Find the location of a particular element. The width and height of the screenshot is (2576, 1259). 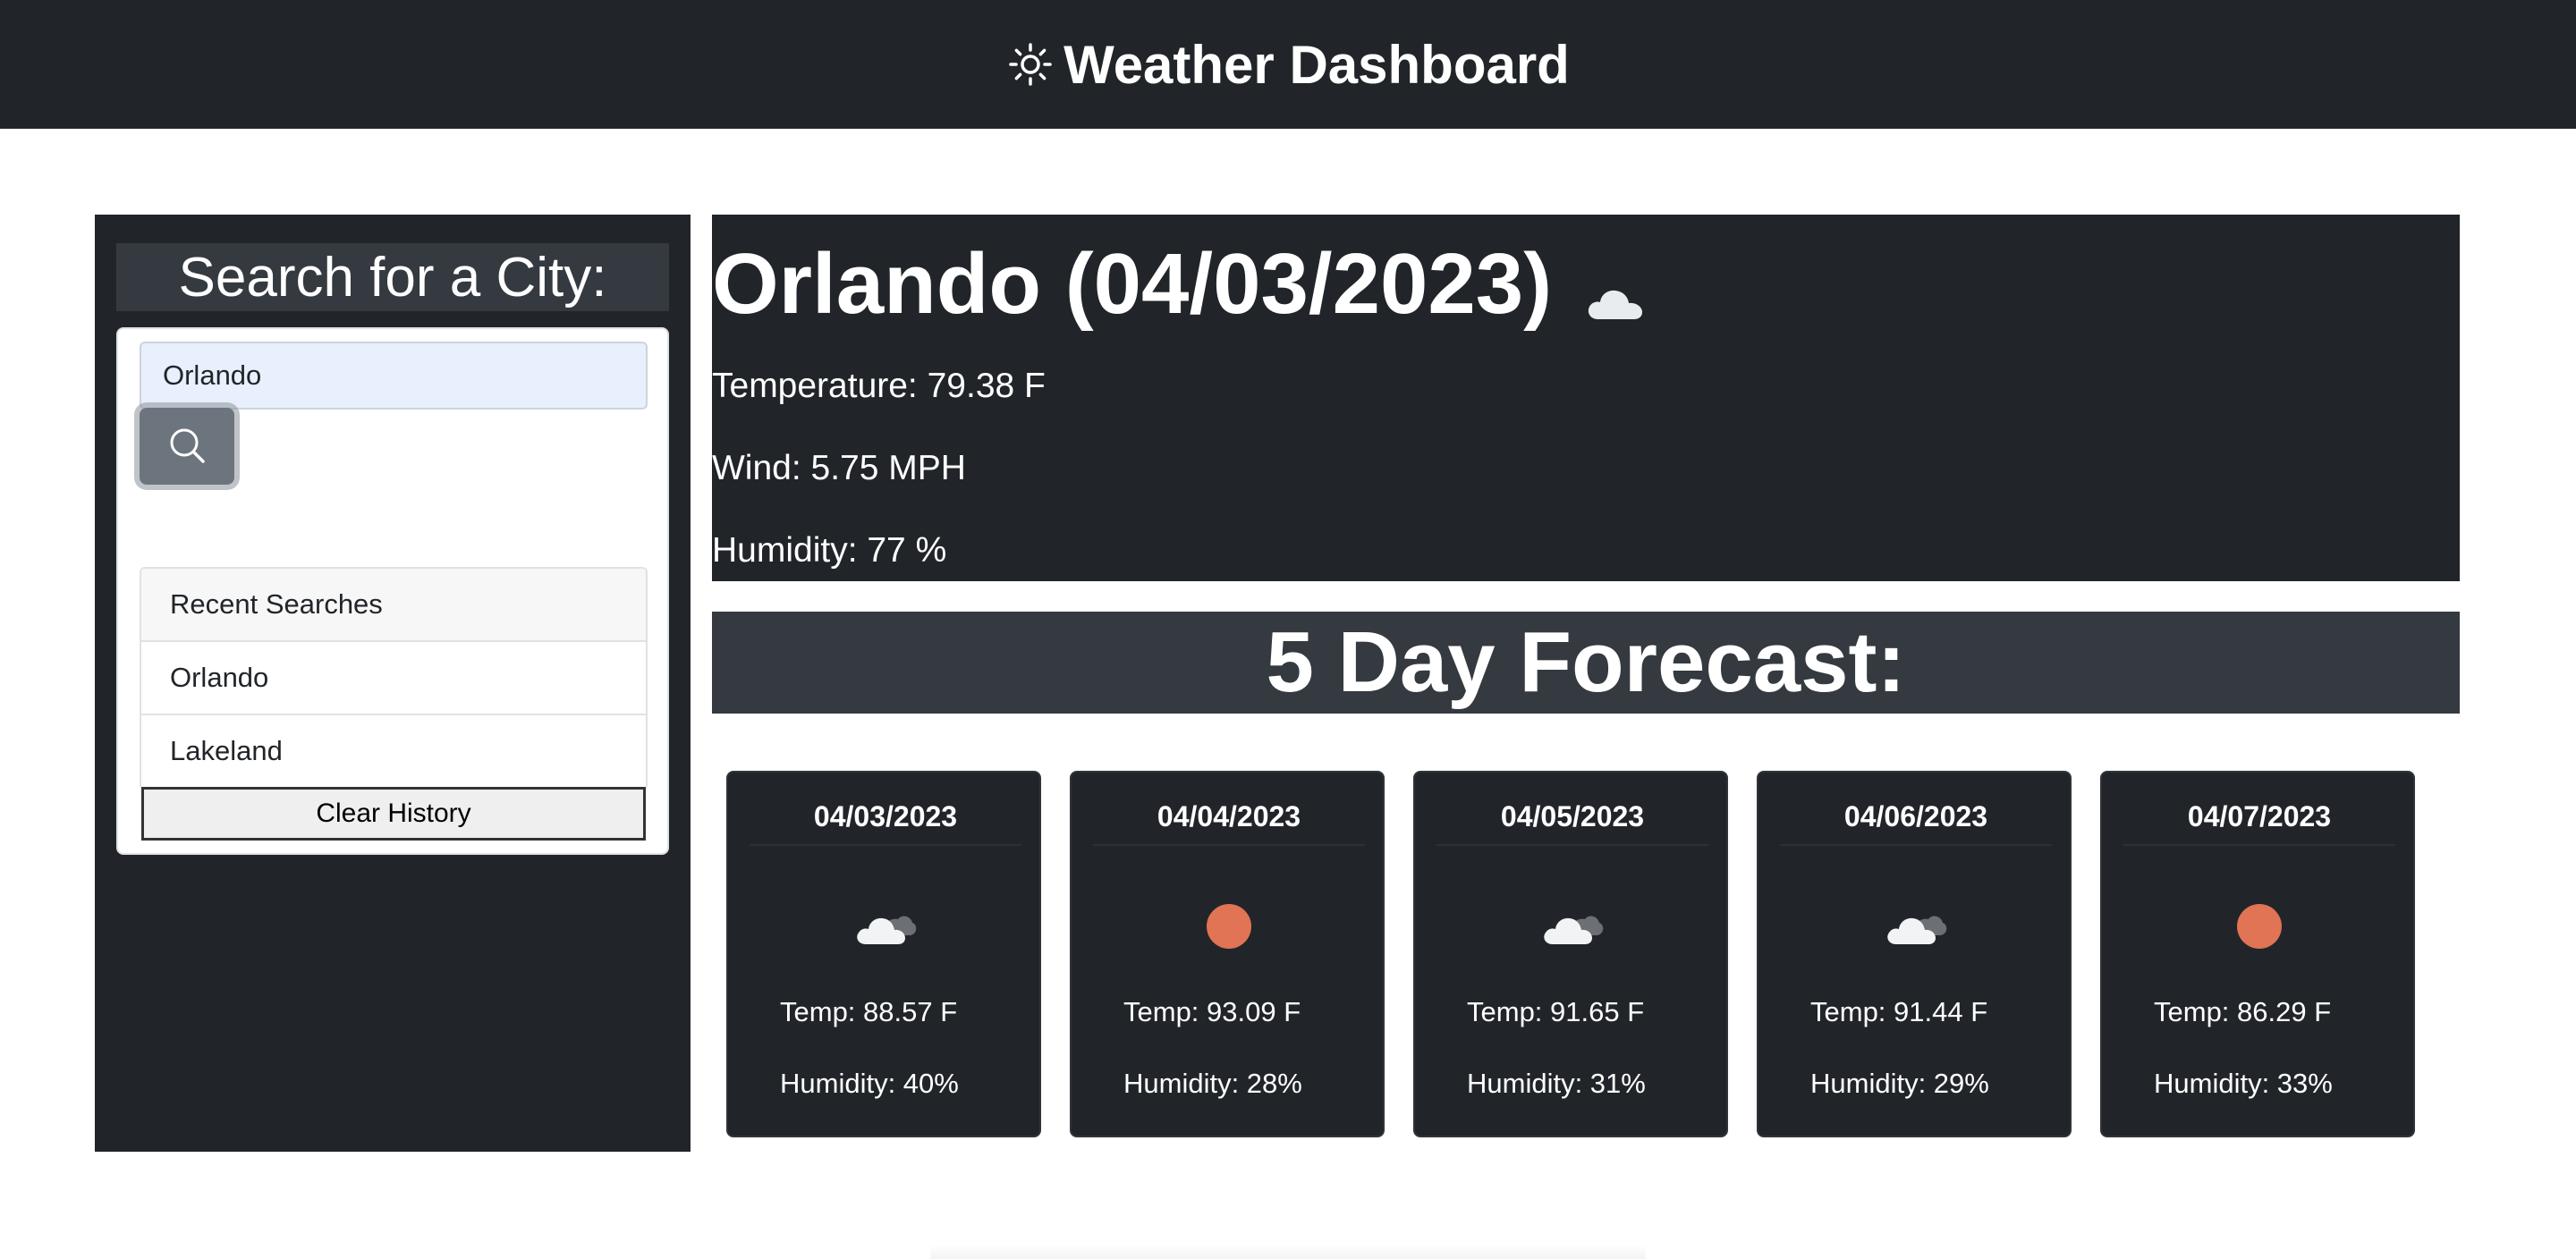

forecast-card: 04/04/2023 Temp: 93.09 F Humidity: 28% is located at coordinates (1227, 954).